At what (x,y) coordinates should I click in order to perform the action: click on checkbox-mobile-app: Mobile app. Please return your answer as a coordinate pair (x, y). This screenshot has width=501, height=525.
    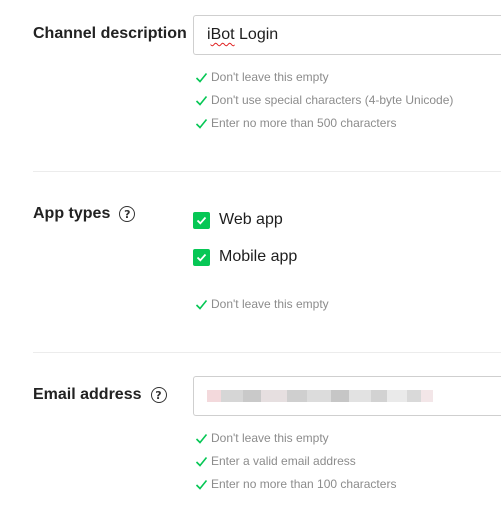
    Looking at the image, I should click on (245, 257).